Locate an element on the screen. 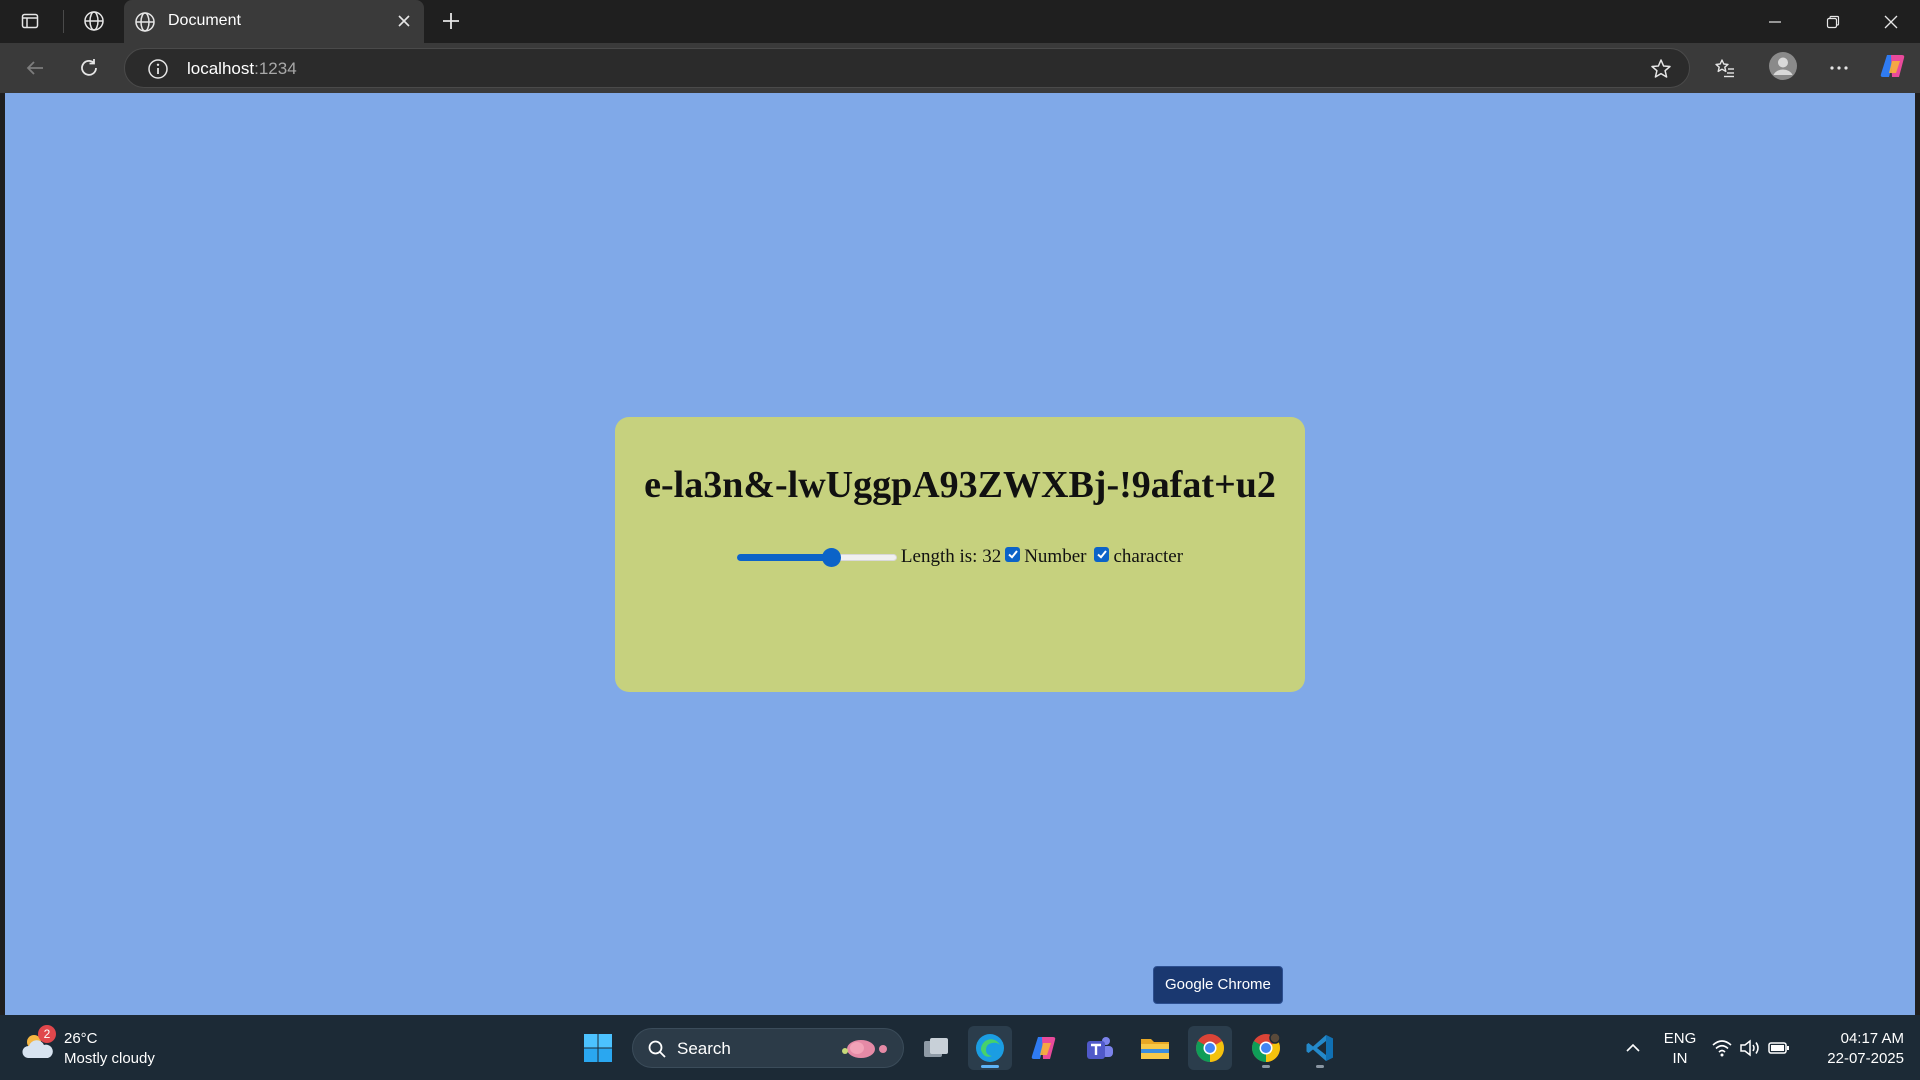 Image resolution: width=1920 pixels, height=1080 pixels. search-label: Search is located at coordinates (704, 1048).